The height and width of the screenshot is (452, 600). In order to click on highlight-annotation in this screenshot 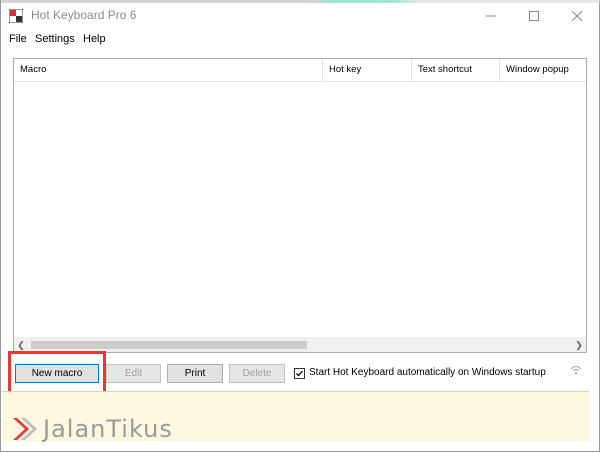, I will do `click(57, 372)`.